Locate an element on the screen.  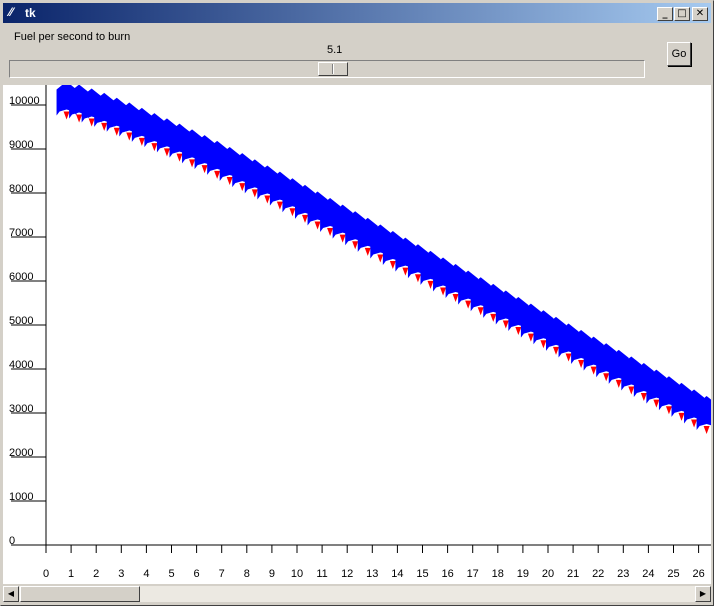
fuel-scale is located at coordinates (327, 69).